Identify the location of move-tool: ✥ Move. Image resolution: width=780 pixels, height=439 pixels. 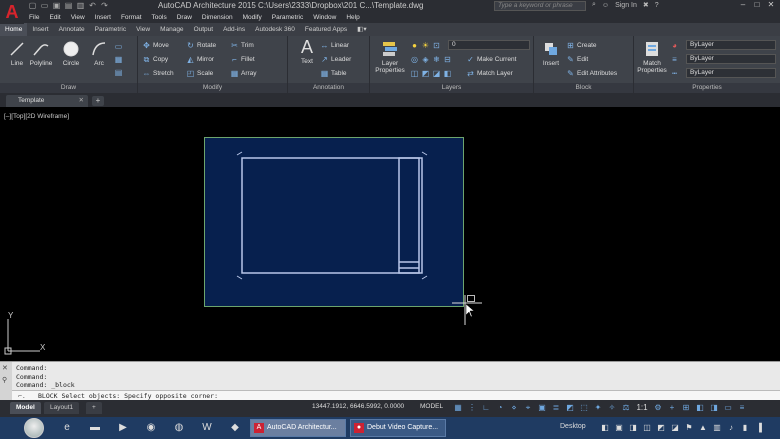
(155, 45).